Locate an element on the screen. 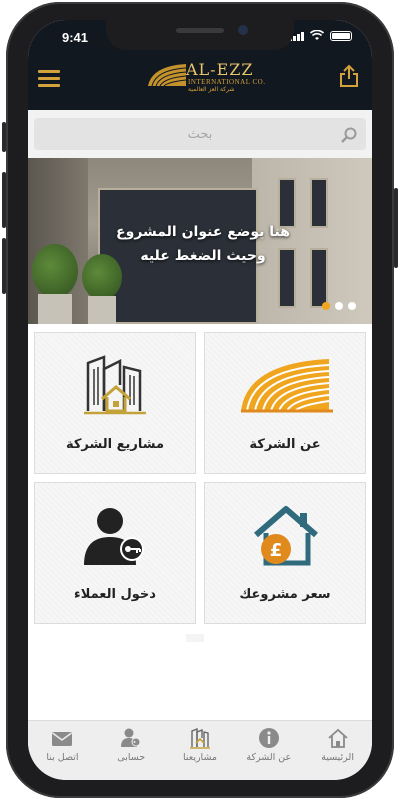  carousel-dots is located at coordinates (339, 306).